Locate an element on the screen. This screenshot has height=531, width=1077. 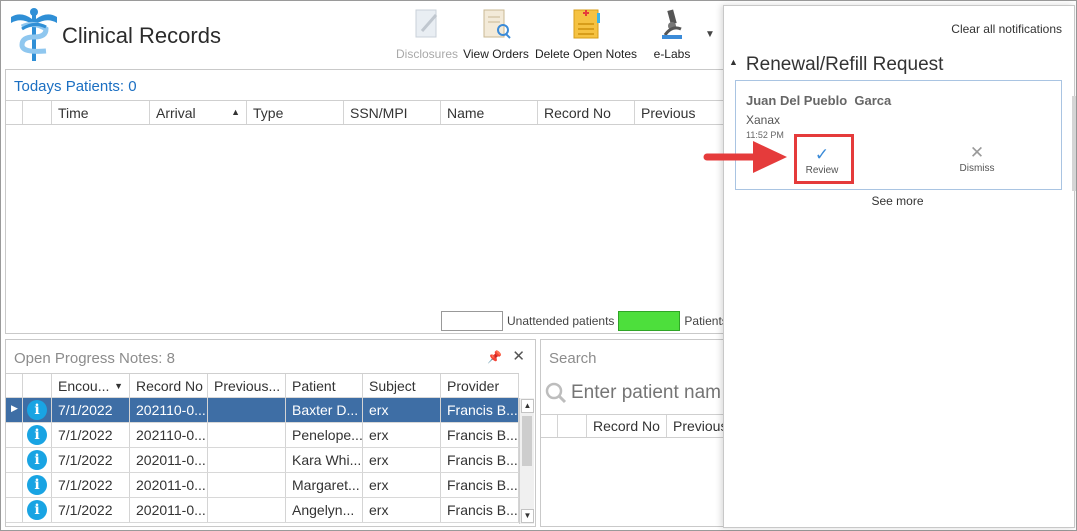
view-orders-button: View Orders is located at coordinates (496, 35).